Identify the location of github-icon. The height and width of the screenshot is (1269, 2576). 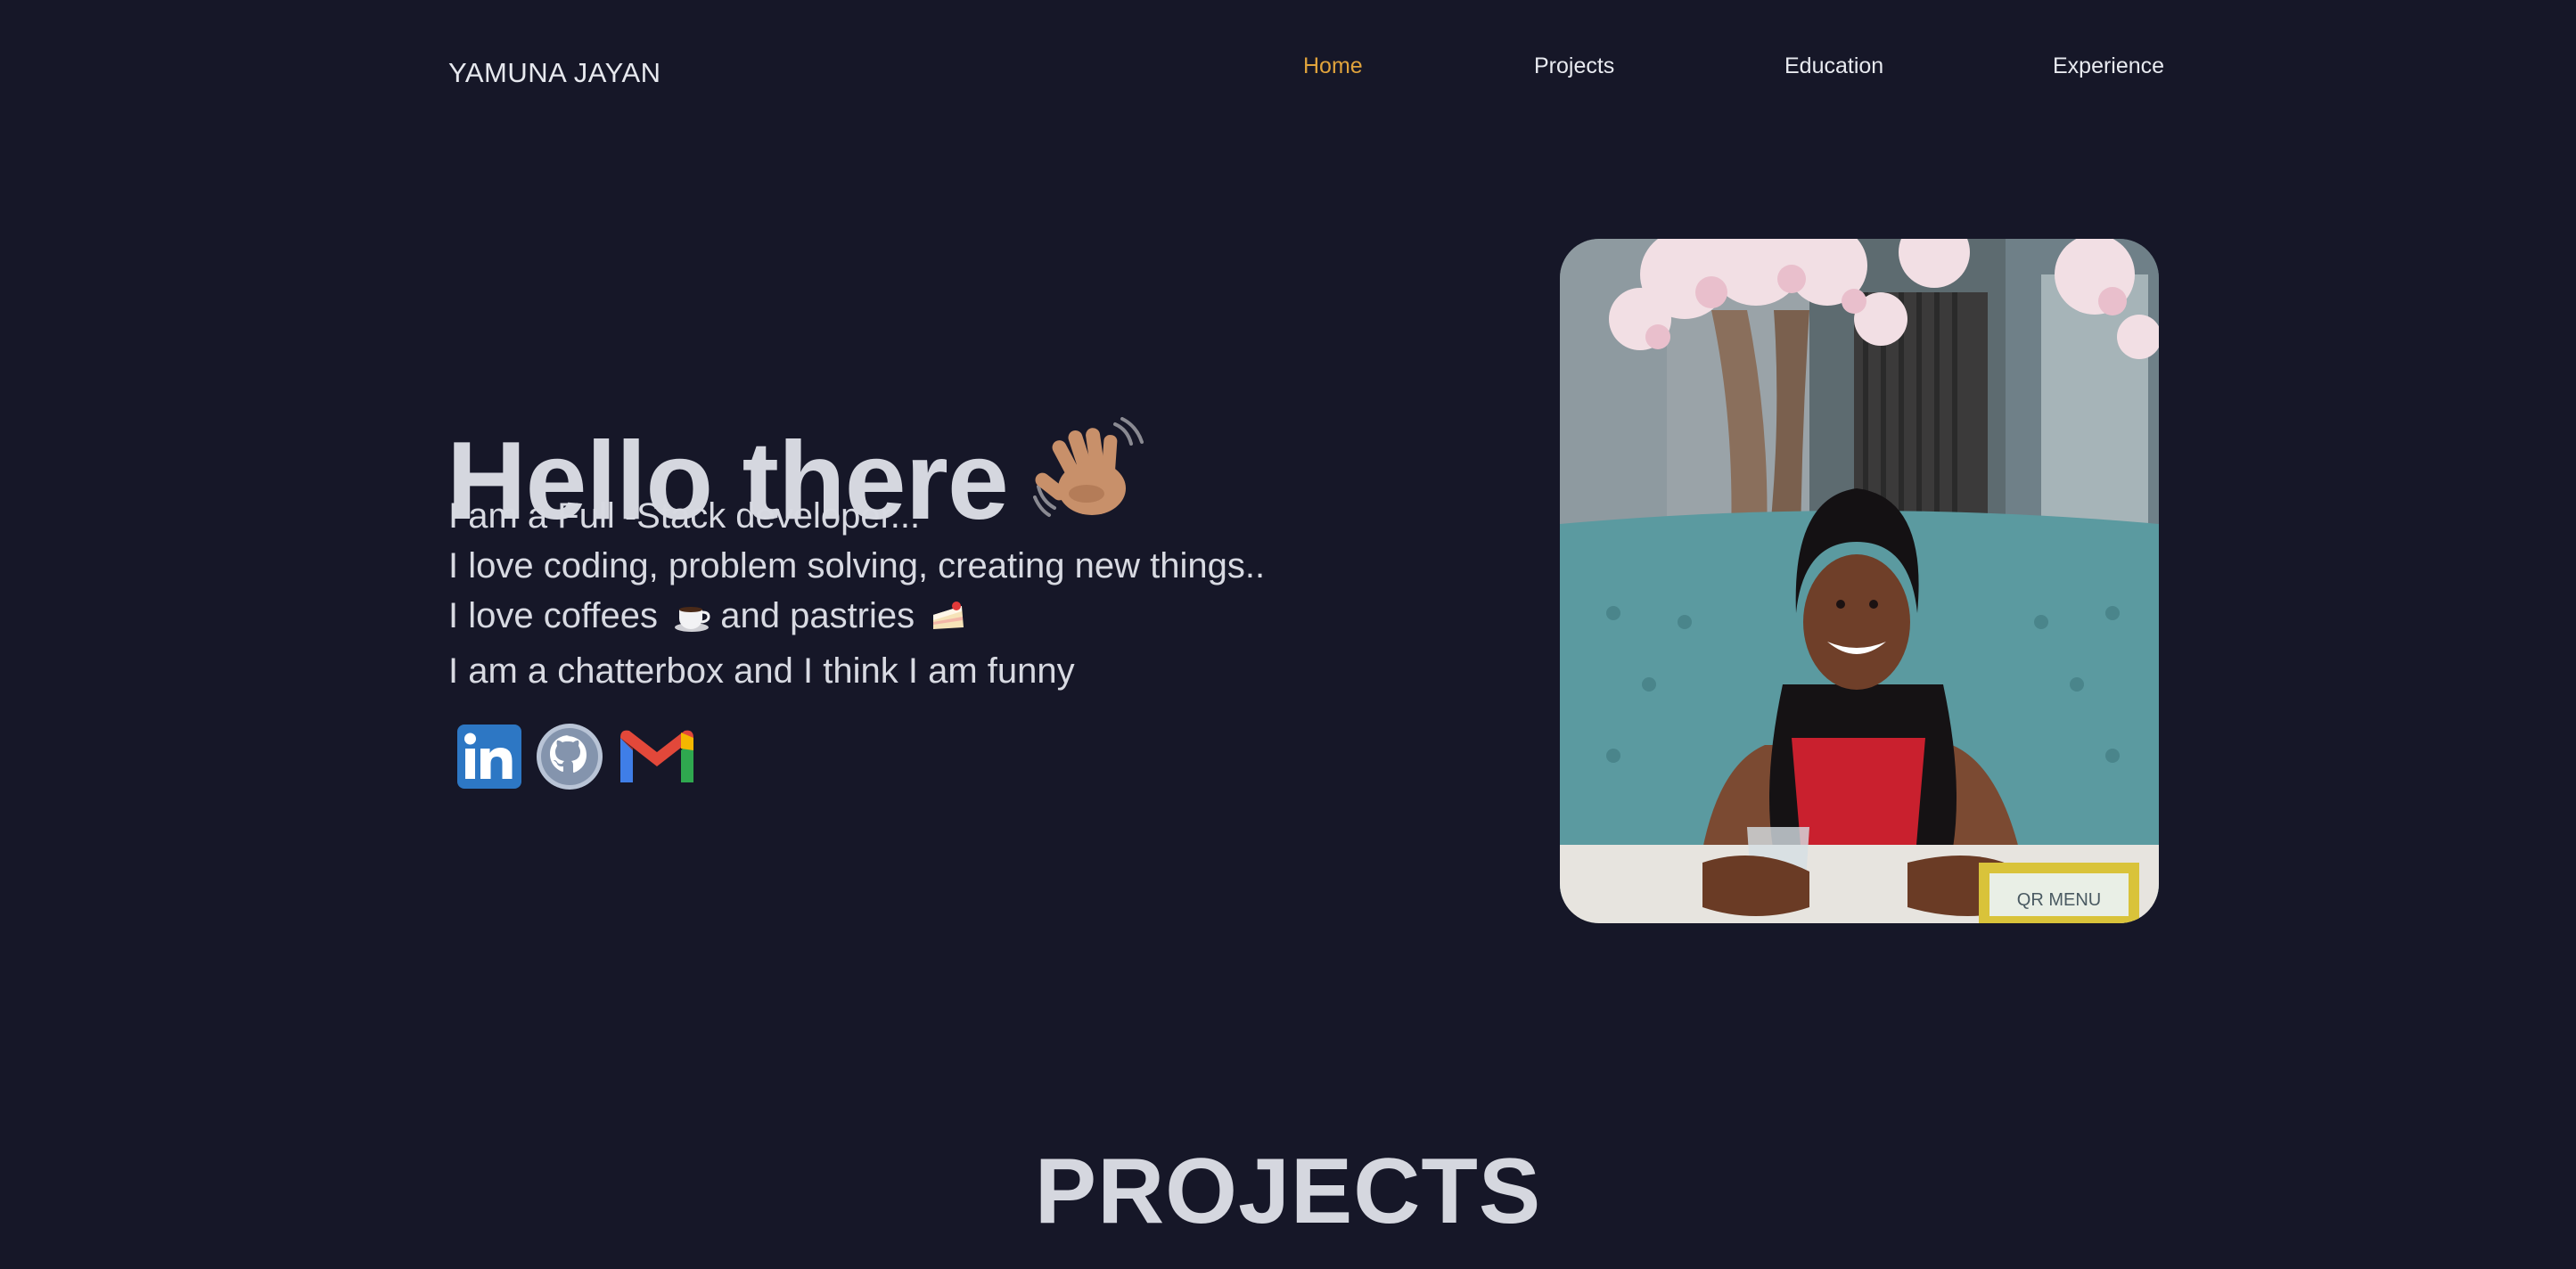
(569, 759).